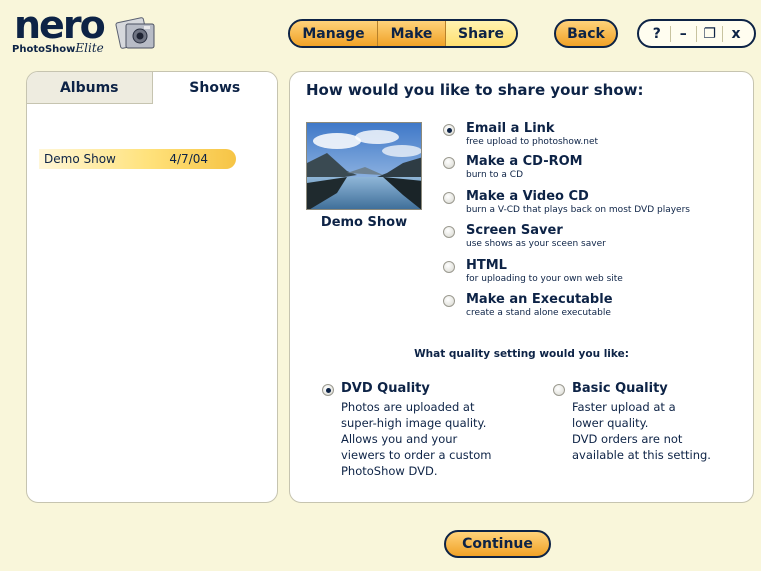  I want to click on camera-film-icon, so click(136, 32).